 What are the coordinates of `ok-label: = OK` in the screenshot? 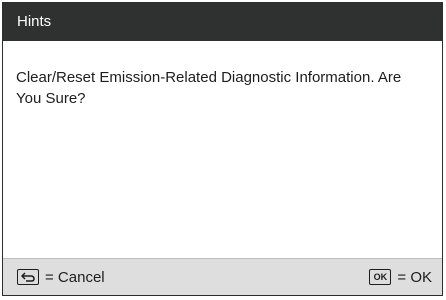 It's located at (414, 277).